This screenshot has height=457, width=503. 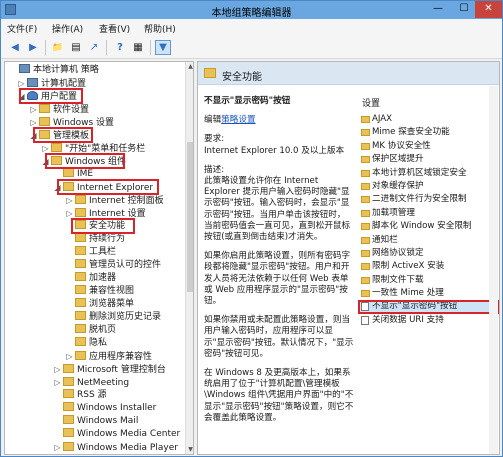 What do you see at coordinates (114, 200) in the screenshot?
I see `tree-item-internet-control-panel: ▷ Internet 控制面板` at bounding box center [114, 200].